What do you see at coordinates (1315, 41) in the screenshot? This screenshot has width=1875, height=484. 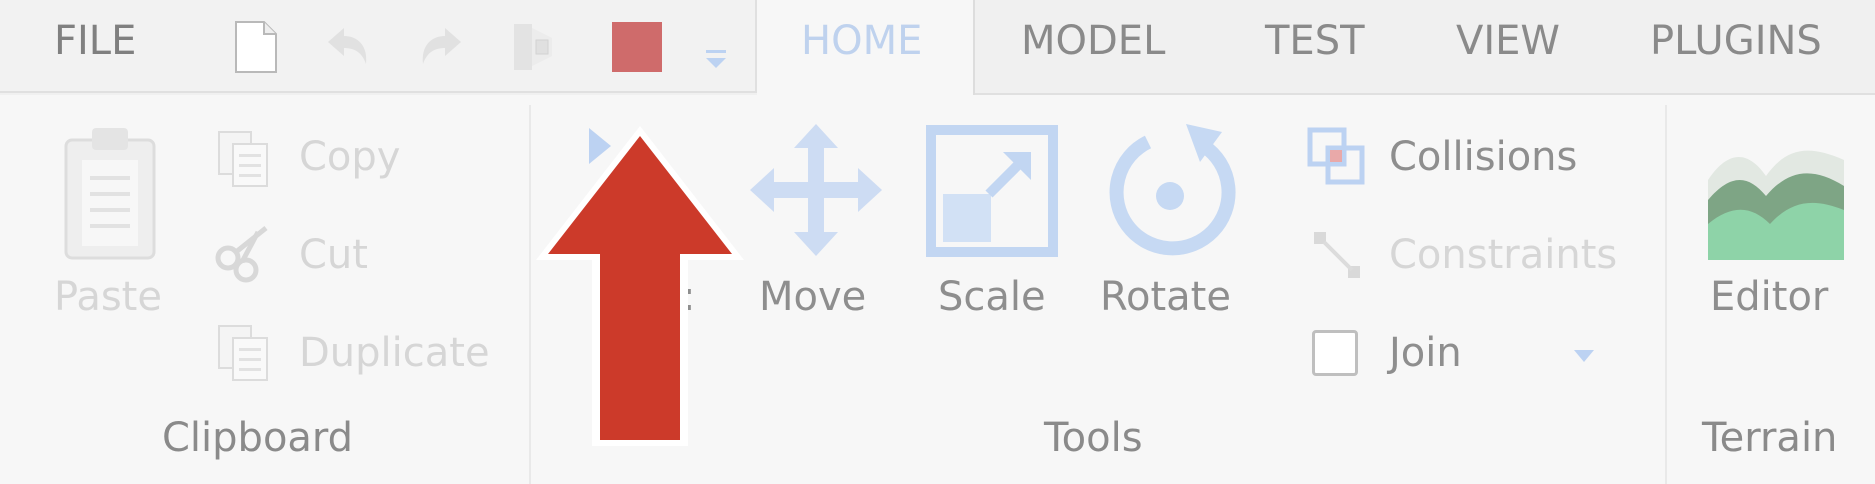 I see `tab-test: TEST` at bounding box center [1315, 41].